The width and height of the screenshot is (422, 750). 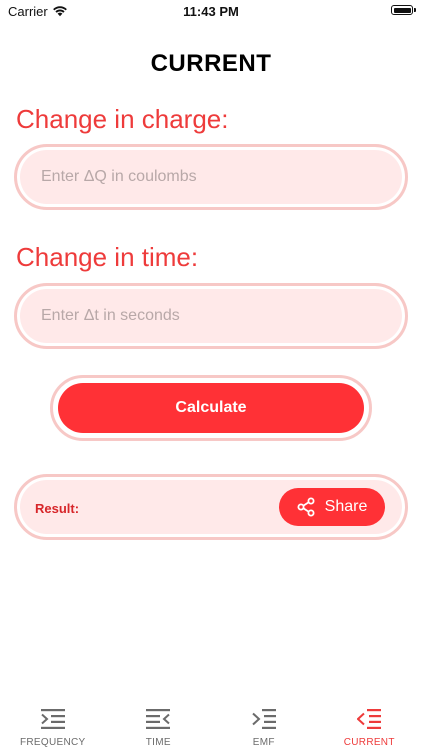 I want to click on share-button: Share, so click(x=332, y=507).